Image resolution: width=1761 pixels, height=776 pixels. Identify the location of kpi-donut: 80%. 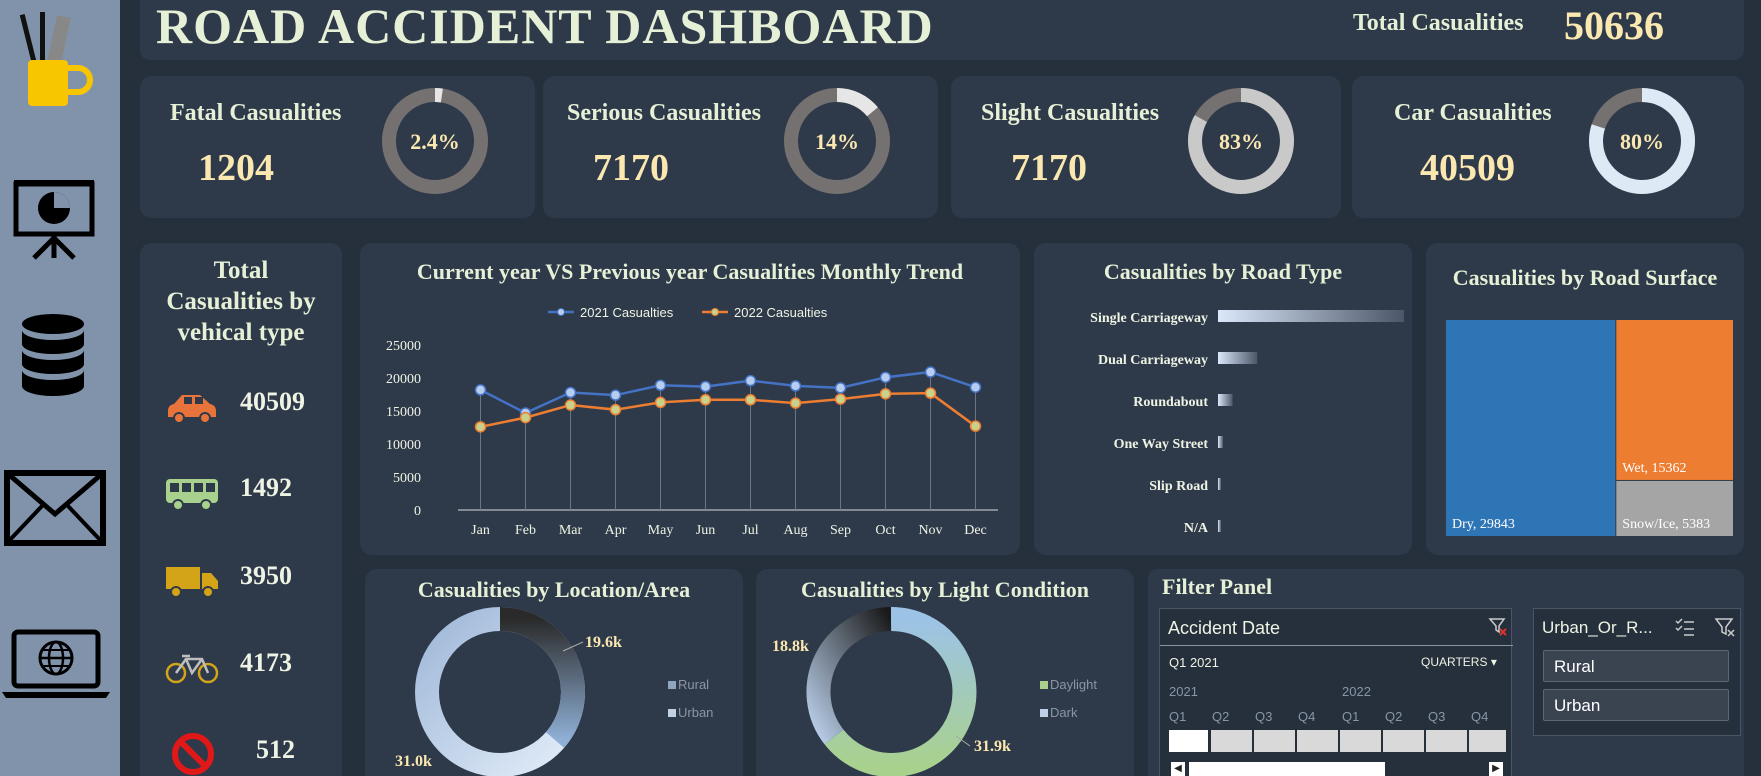
(1642, 141).